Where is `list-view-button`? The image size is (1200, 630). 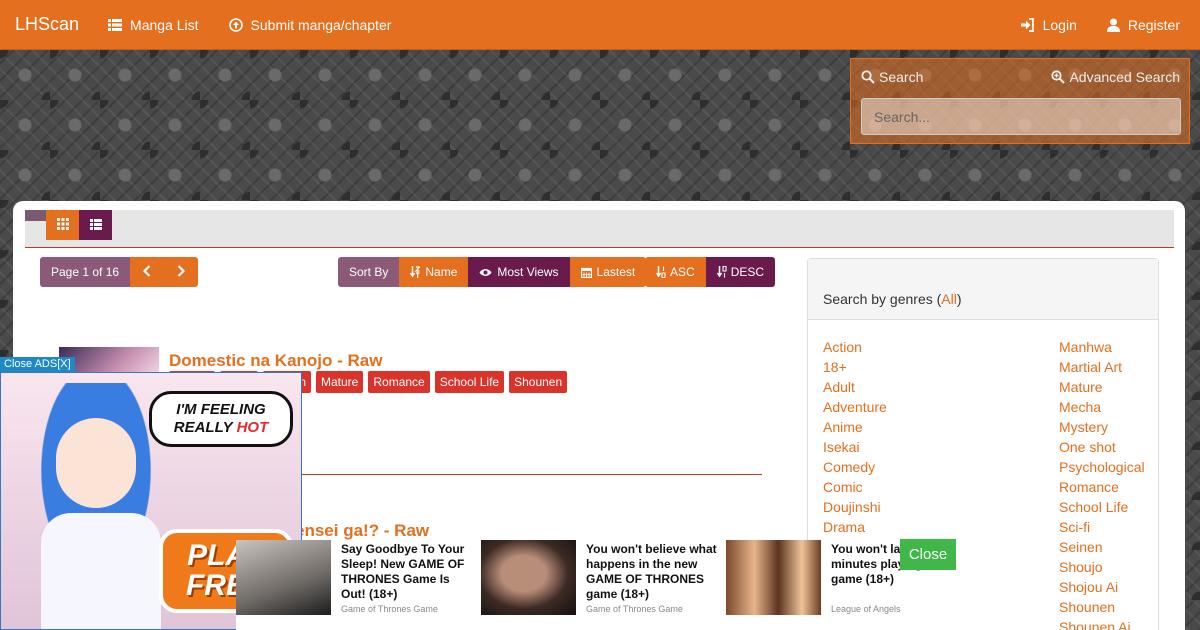
list-view-button is located at coordinates (95, 225).